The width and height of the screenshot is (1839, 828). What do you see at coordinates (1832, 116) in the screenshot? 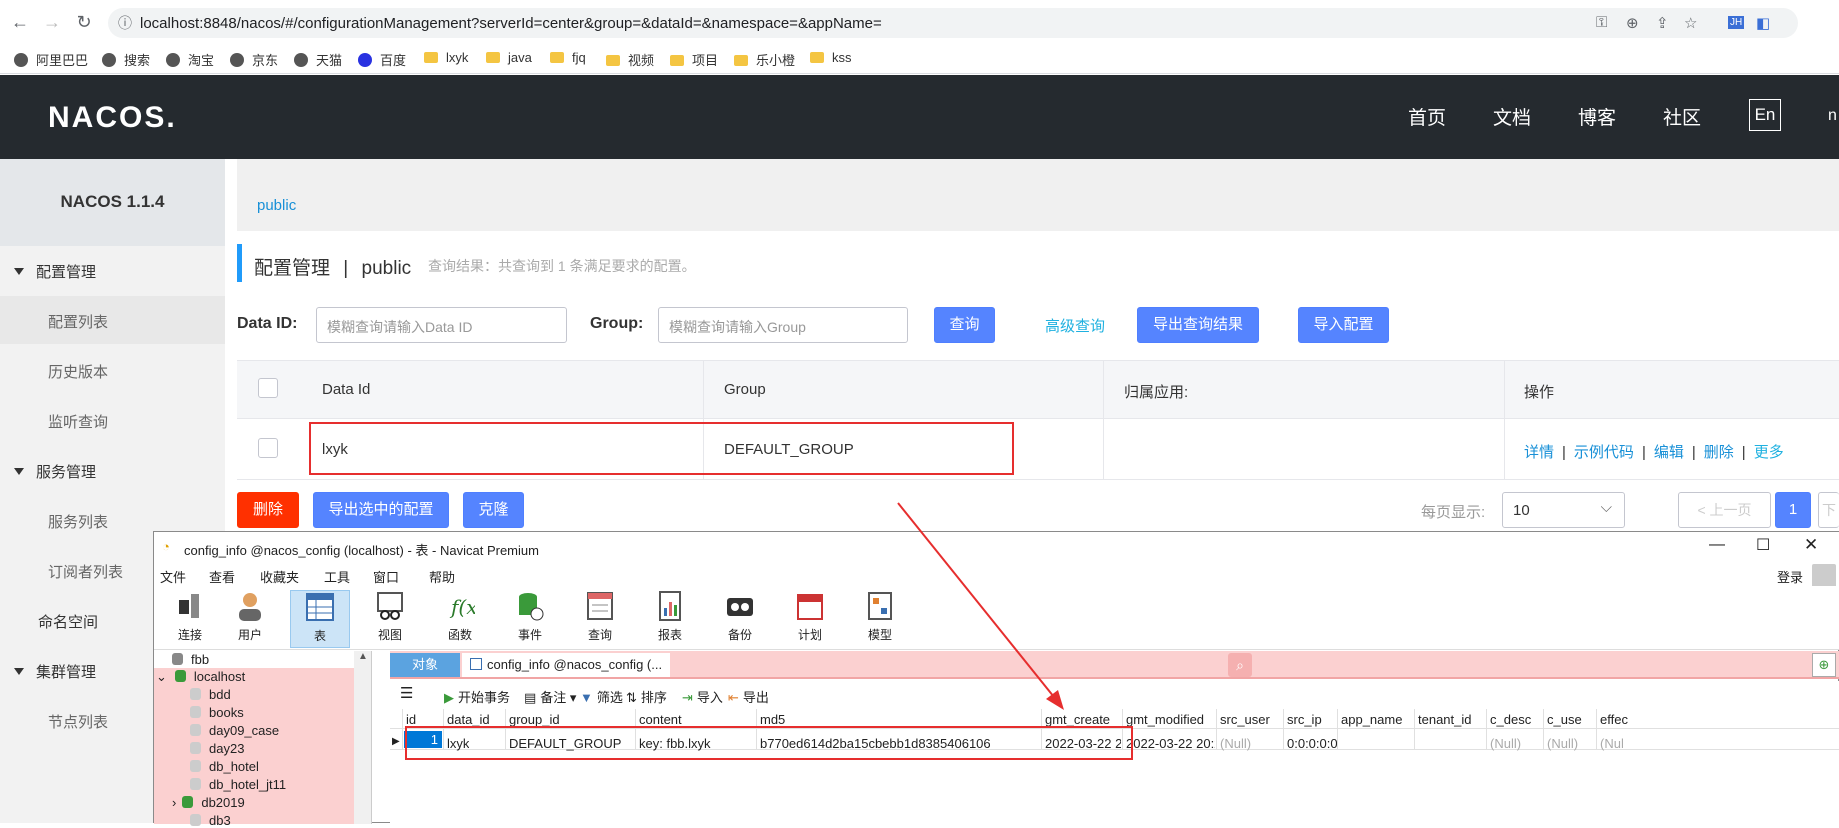
I see `user-menu: n` at bounding box center [1832, 116].